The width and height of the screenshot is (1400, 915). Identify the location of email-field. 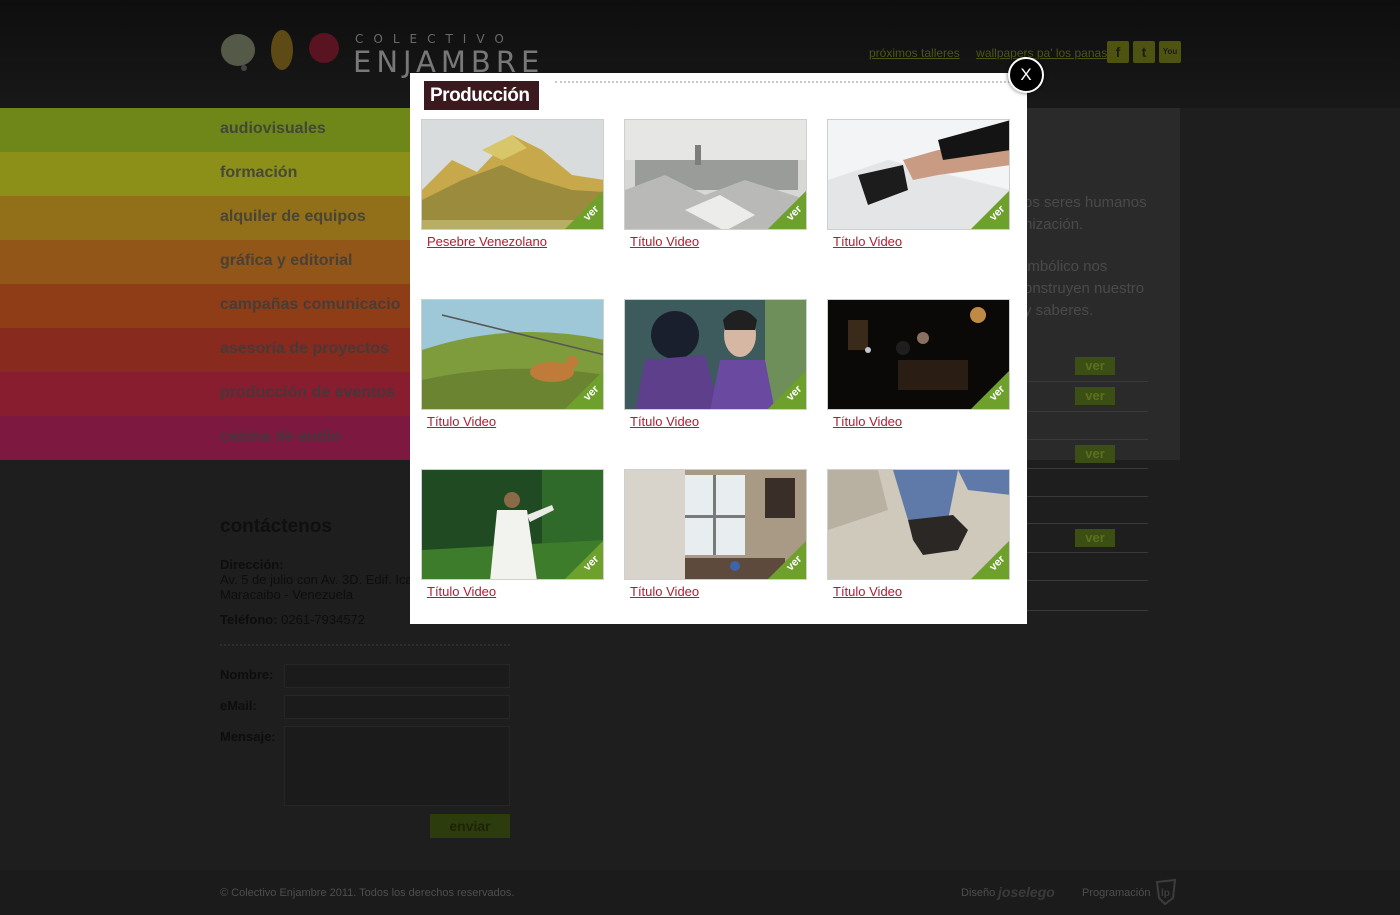
(397, 707).